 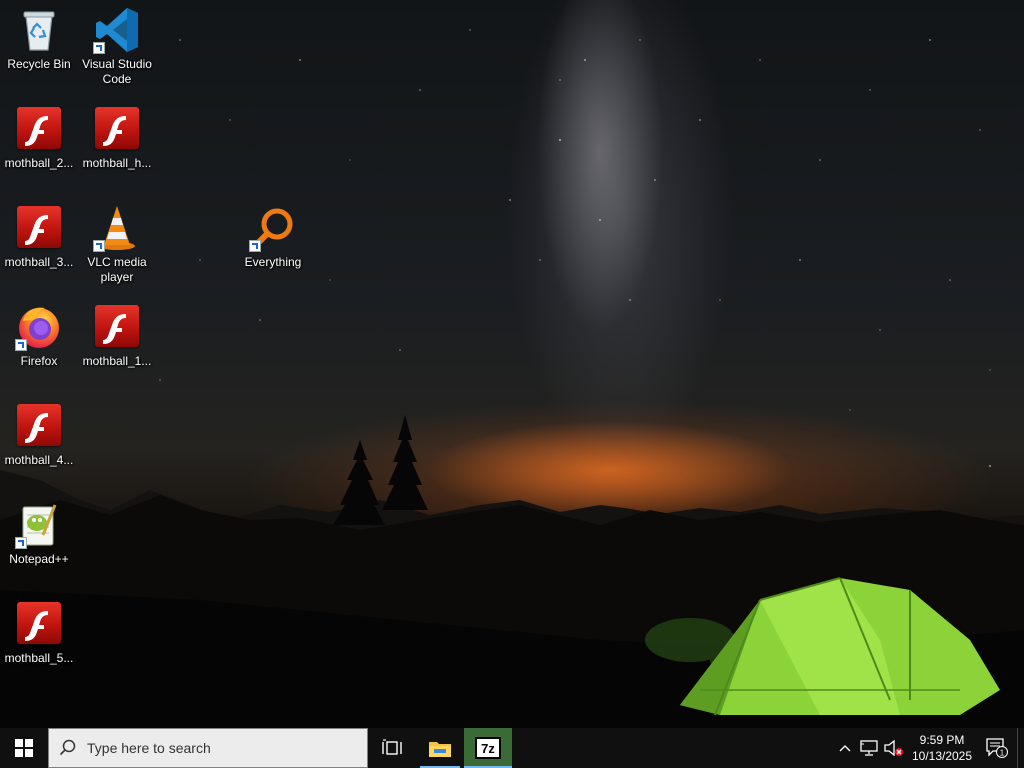 I want to click on volume-muted-icon, so click(x=893, y=748).